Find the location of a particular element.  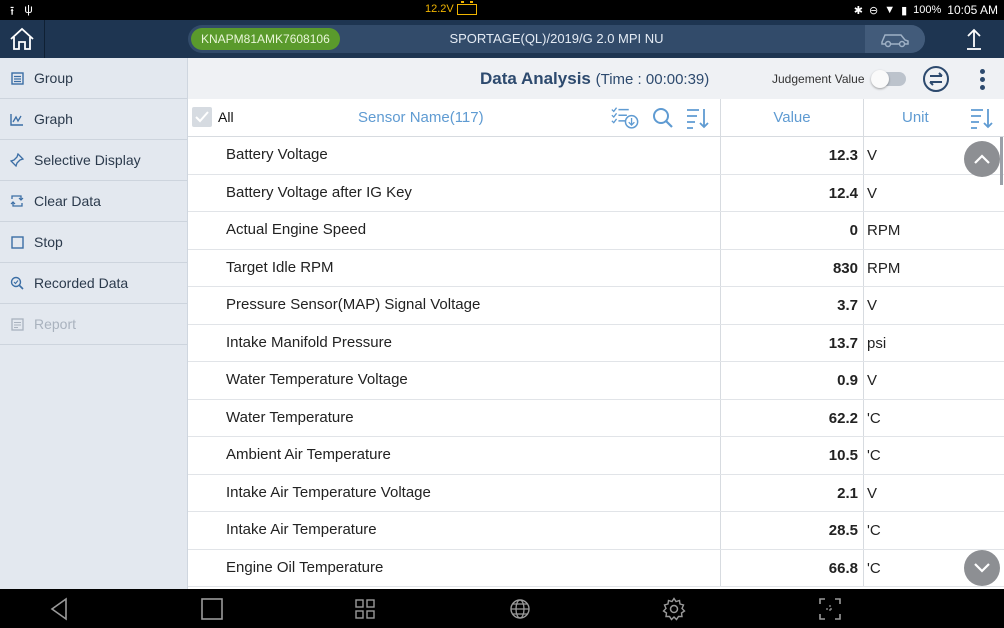

sort-icon is located at coordinates (698, 119).